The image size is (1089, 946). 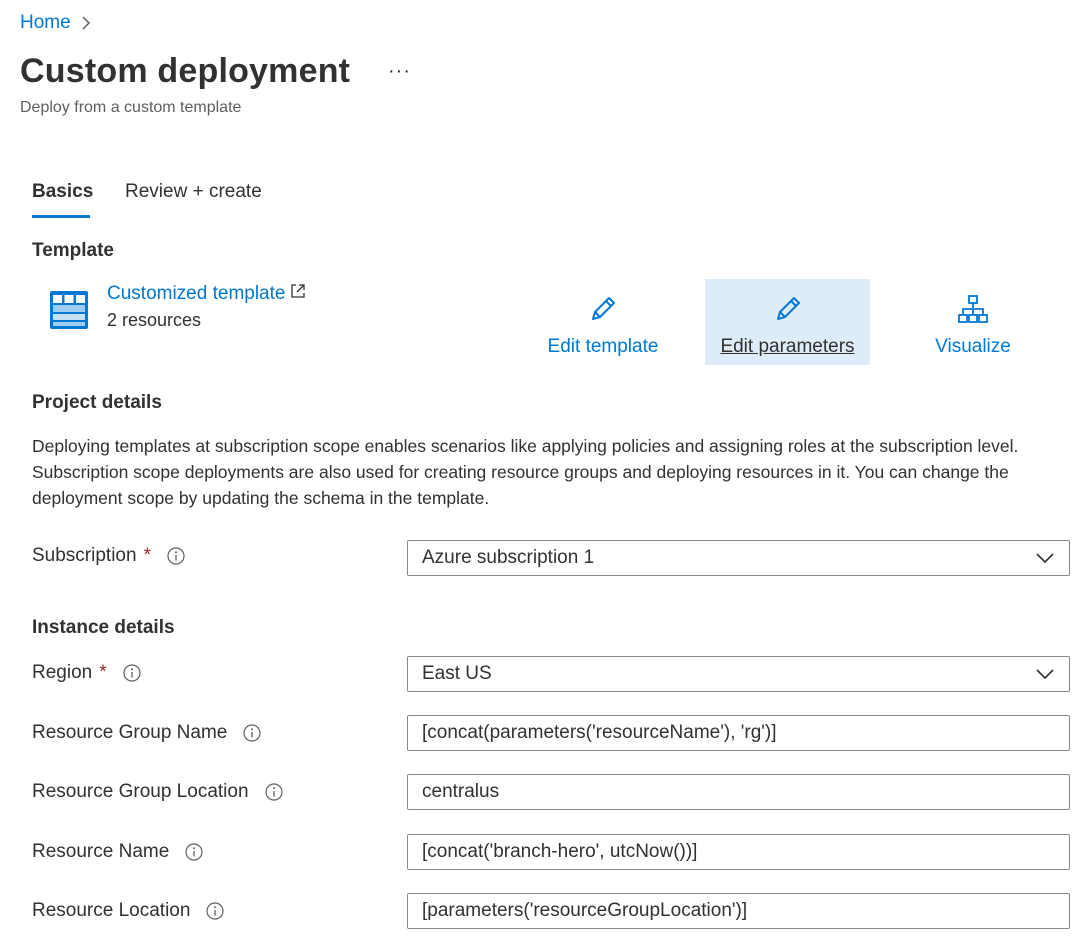 What do you see at coordinates (131, 107) in the screenshot?
I see `page-subtitle: Deploy from a custom template` at bounding box center [131, 107].